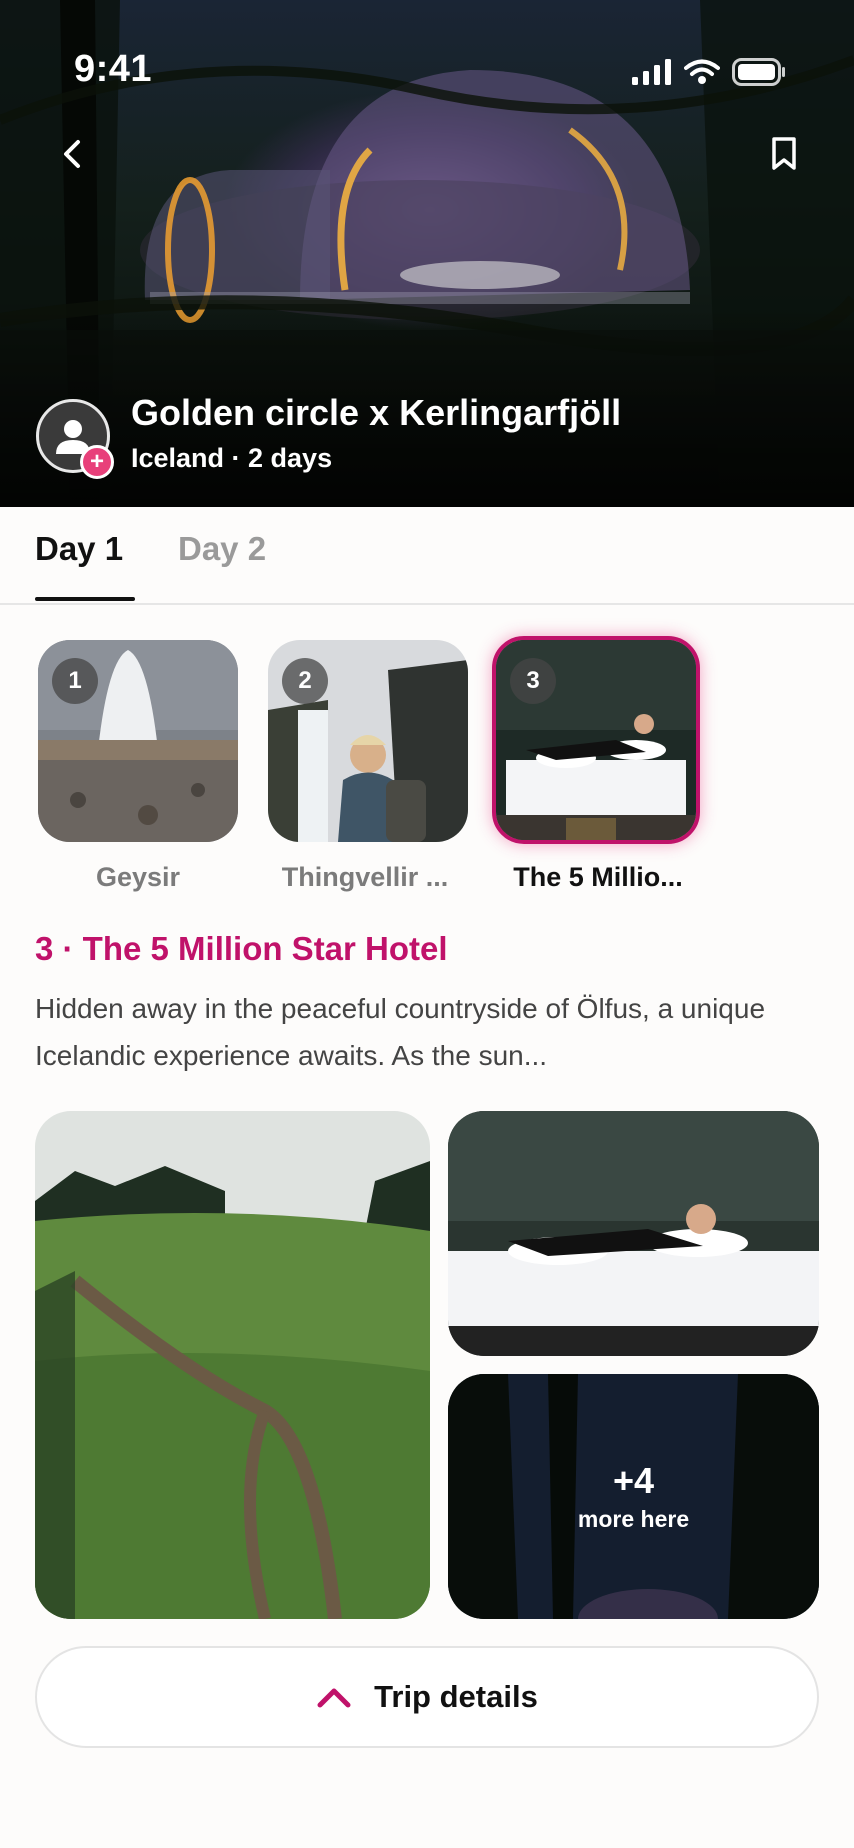  What do you see at coordinates (222, 549) in the screenshot?
I see `tab-day-2: Day 2` at bounding box center [222, 549].